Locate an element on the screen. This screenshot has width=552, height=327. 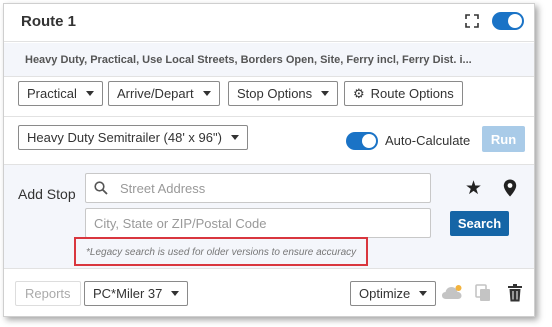
arrive-depart-label: Arrive/Depart is located at coordinates (155, 93).